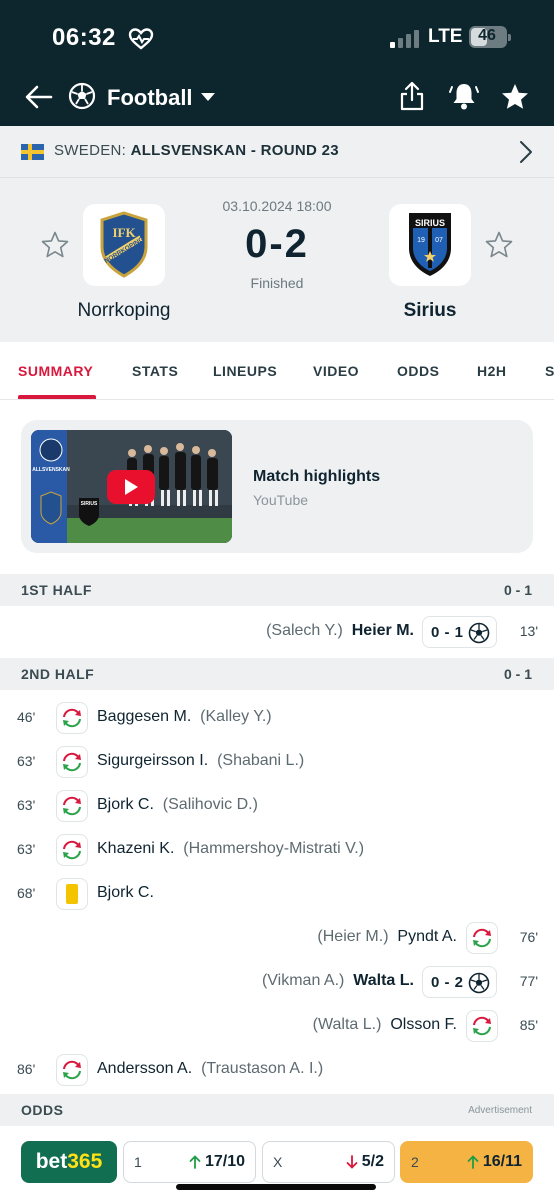 The image size is (554, 1200). What do you see at coordinates (383, 630) in the screenshot?
I see `event-player: Heier M.` at bounding box center [383, 630].